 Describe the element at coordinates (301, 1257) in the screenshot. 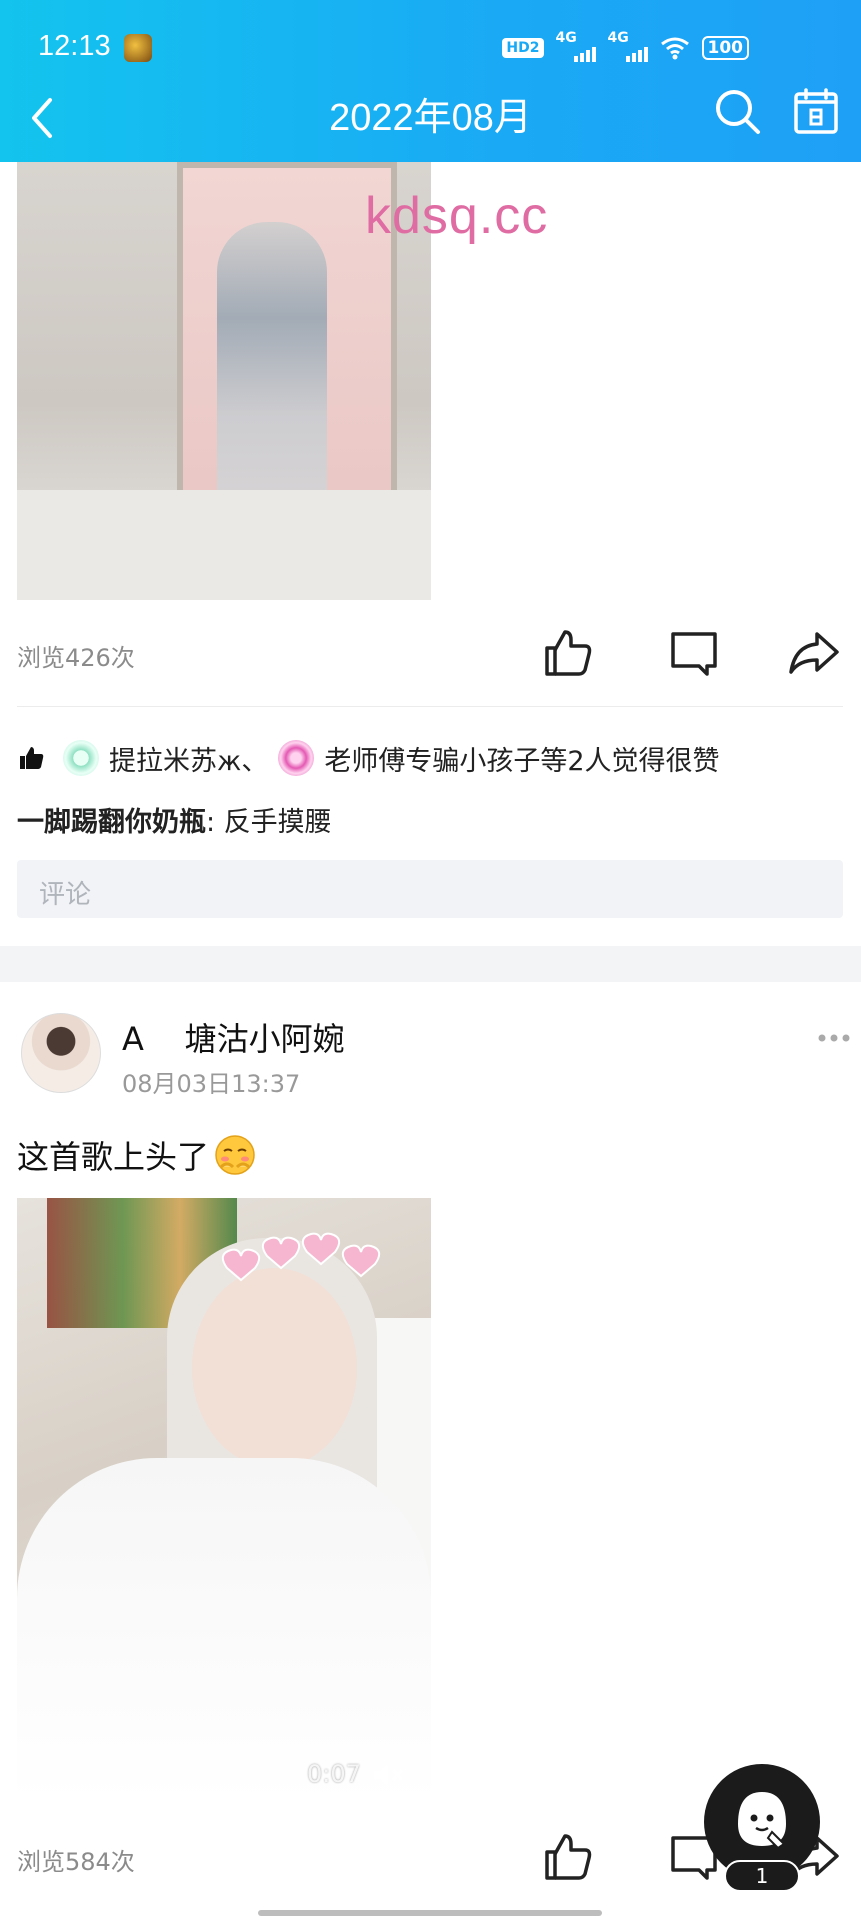

I see `heart-crown-icon` at that location.